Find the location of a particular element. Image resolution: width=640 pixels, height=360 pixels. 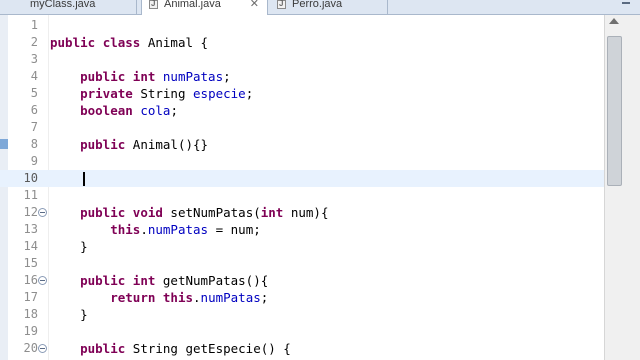

code-token: . is located at coordinates (197, 297).